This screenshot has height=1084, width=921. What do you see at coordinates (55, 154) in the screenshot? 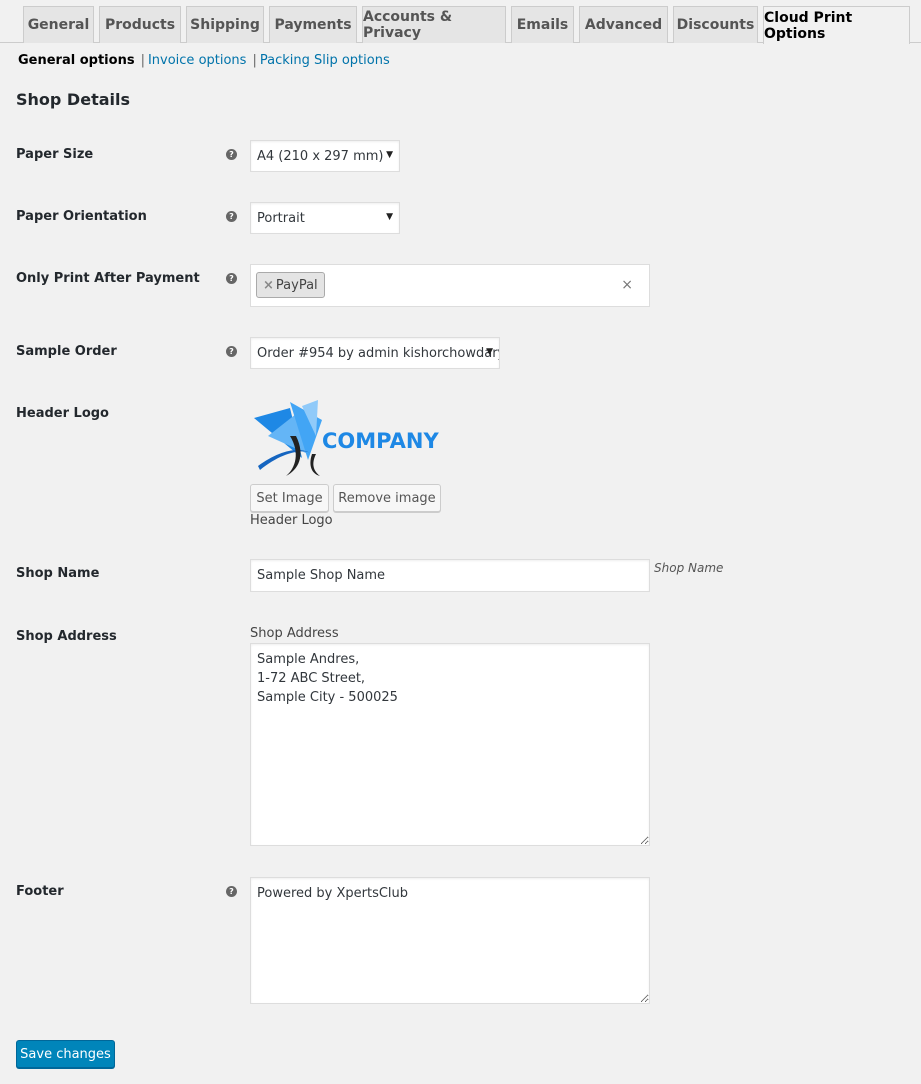
I see `paper-size-label: Paper Size` at bounding box center [55, 154].